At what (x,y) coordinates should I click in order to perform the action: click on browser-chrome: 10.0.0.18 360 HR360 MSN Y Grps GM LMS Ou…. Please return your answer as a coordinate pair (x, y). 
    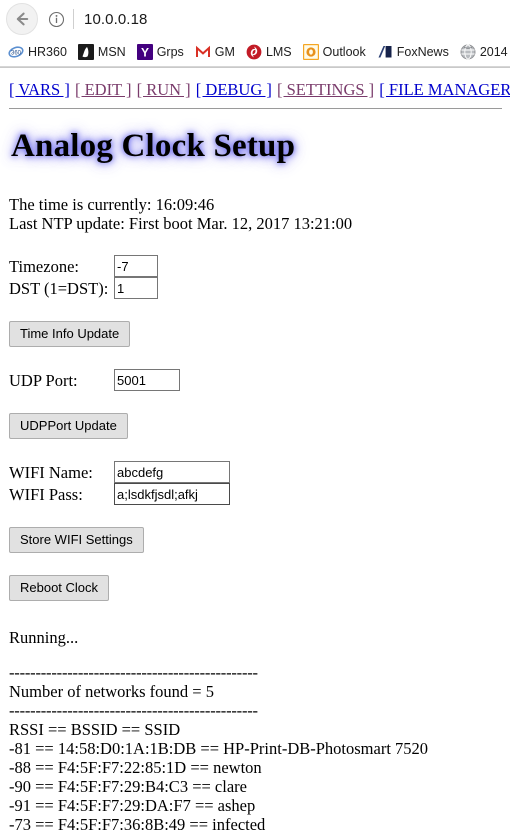
    Looking at the image, I should click on (255, 34).